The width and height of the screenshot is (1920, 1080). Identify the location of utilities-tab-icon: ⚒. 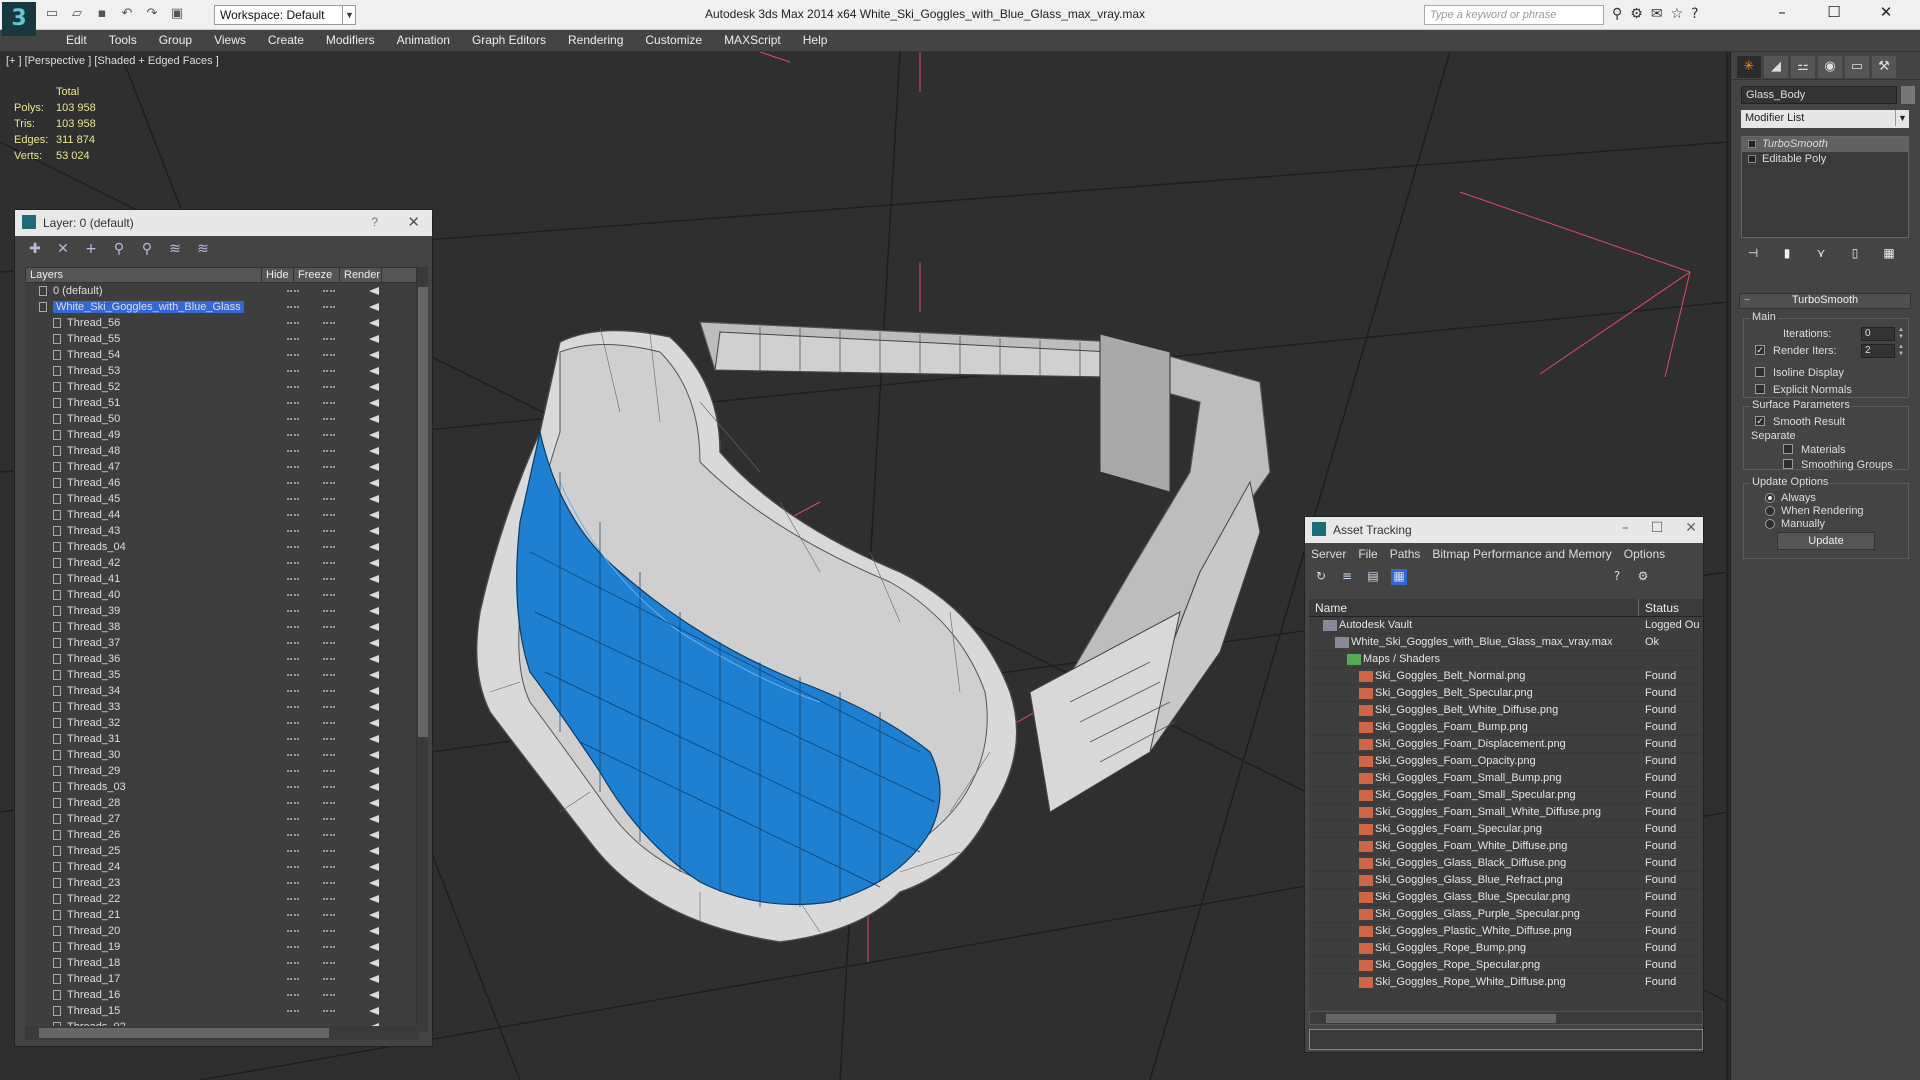
(1884, 67).